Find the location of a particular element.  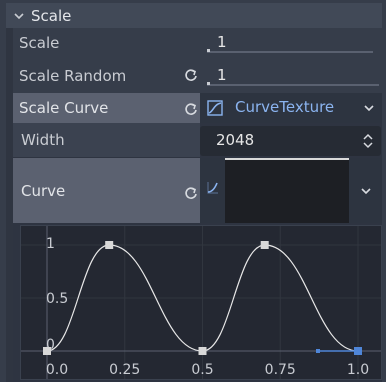

section-title: Scale is located at coordinates (51, 15).